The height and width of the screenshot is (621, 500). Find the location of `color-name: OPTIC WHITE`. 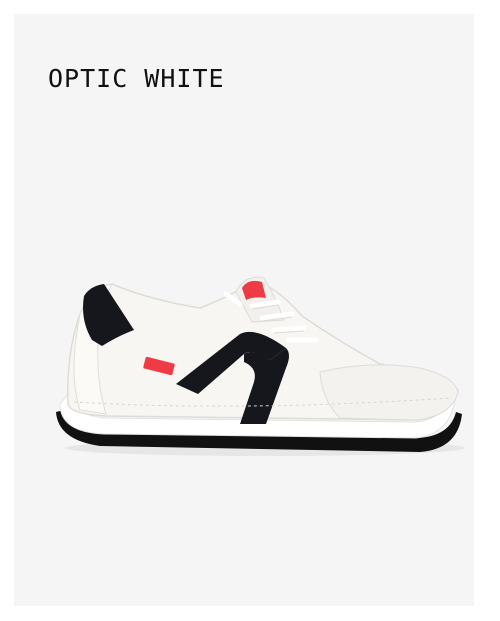

color-name: OPTIC WHITE is located at coordinates (136, 78).